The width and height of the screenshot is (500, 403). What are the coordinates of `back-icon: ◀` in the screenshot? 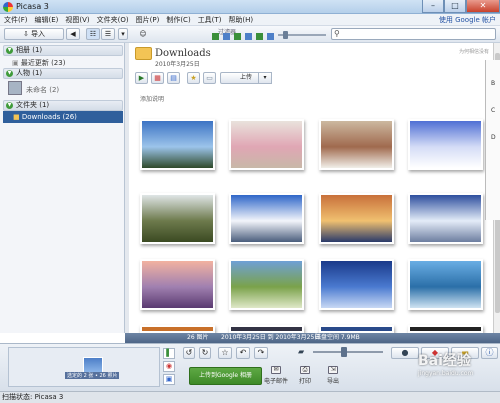 It's located at (73, 34).